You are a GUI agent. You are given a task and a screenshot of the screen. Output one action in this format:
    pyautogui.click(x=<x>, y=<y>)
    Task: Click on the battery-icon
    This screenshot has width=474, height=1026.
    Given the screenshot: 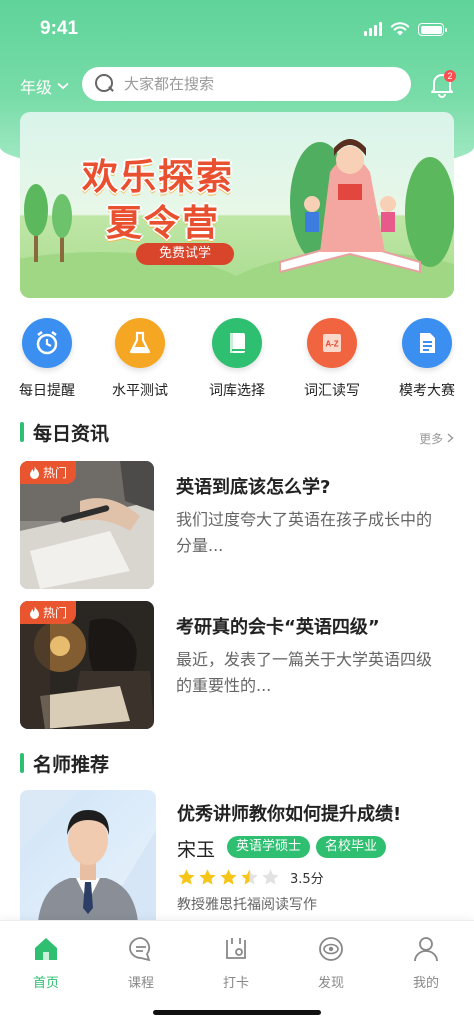 What is the action you would take?
    pyautogui.click(x=432, y=29)
    